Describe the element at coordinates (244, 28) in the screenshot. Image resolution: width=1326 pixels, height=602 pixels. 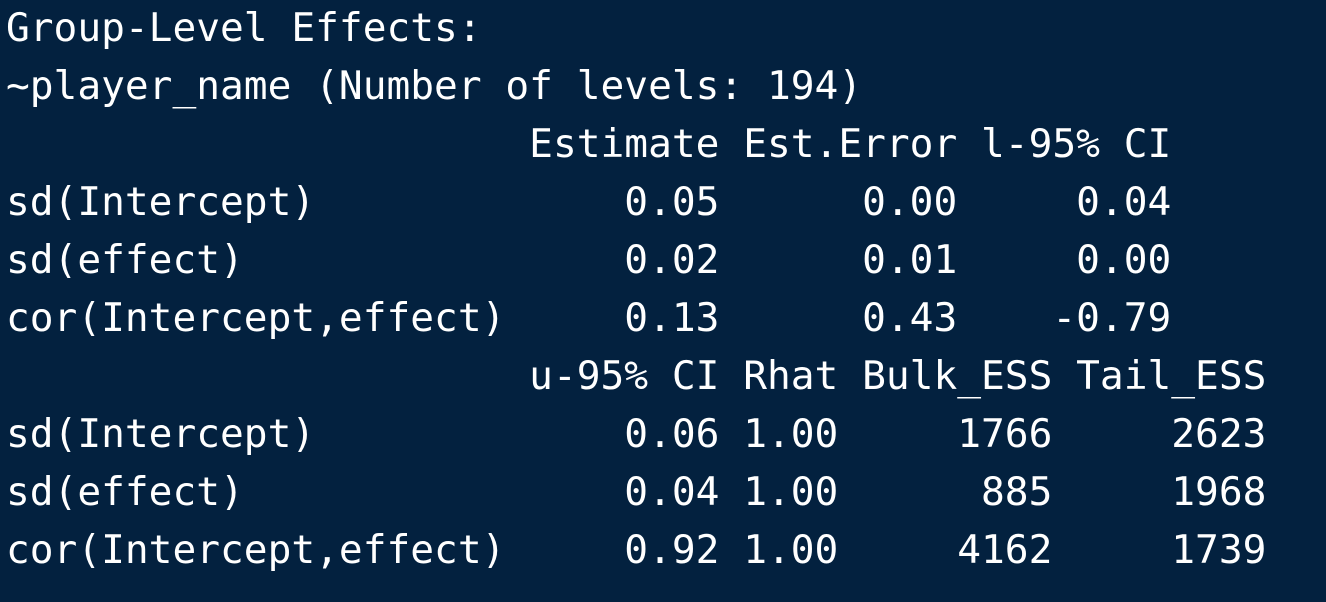
I see `section-heading: Group-Level Effects:` at that location.